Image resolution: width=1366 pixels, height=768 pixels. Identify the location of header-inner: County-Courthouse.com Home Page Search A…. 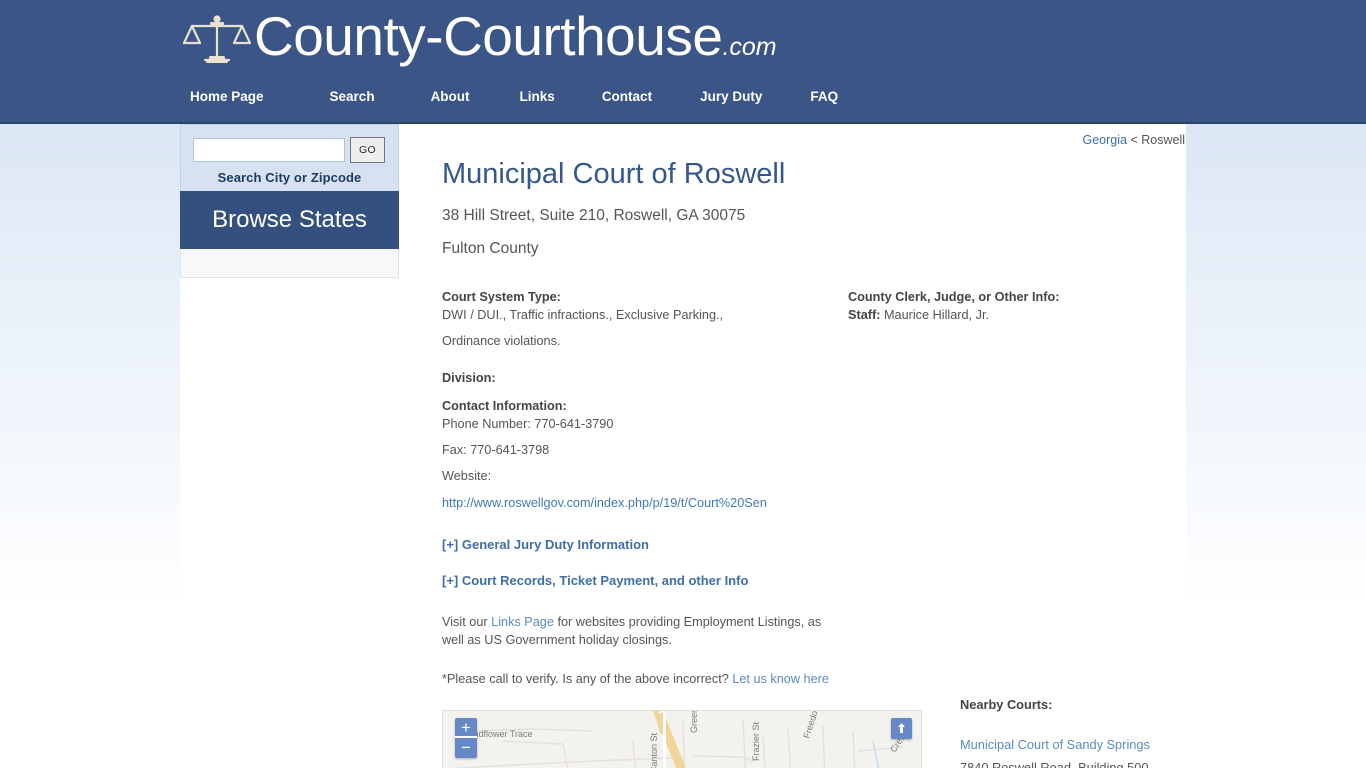
(683, 62).